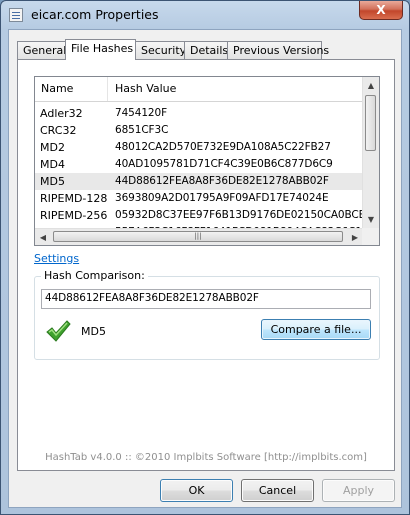 The width and height of the screenshot is (410, 515). Describe the element at coordinates (205, 15) in the screenshot. I see `title-bar: eicar.com Properties X` at that location.